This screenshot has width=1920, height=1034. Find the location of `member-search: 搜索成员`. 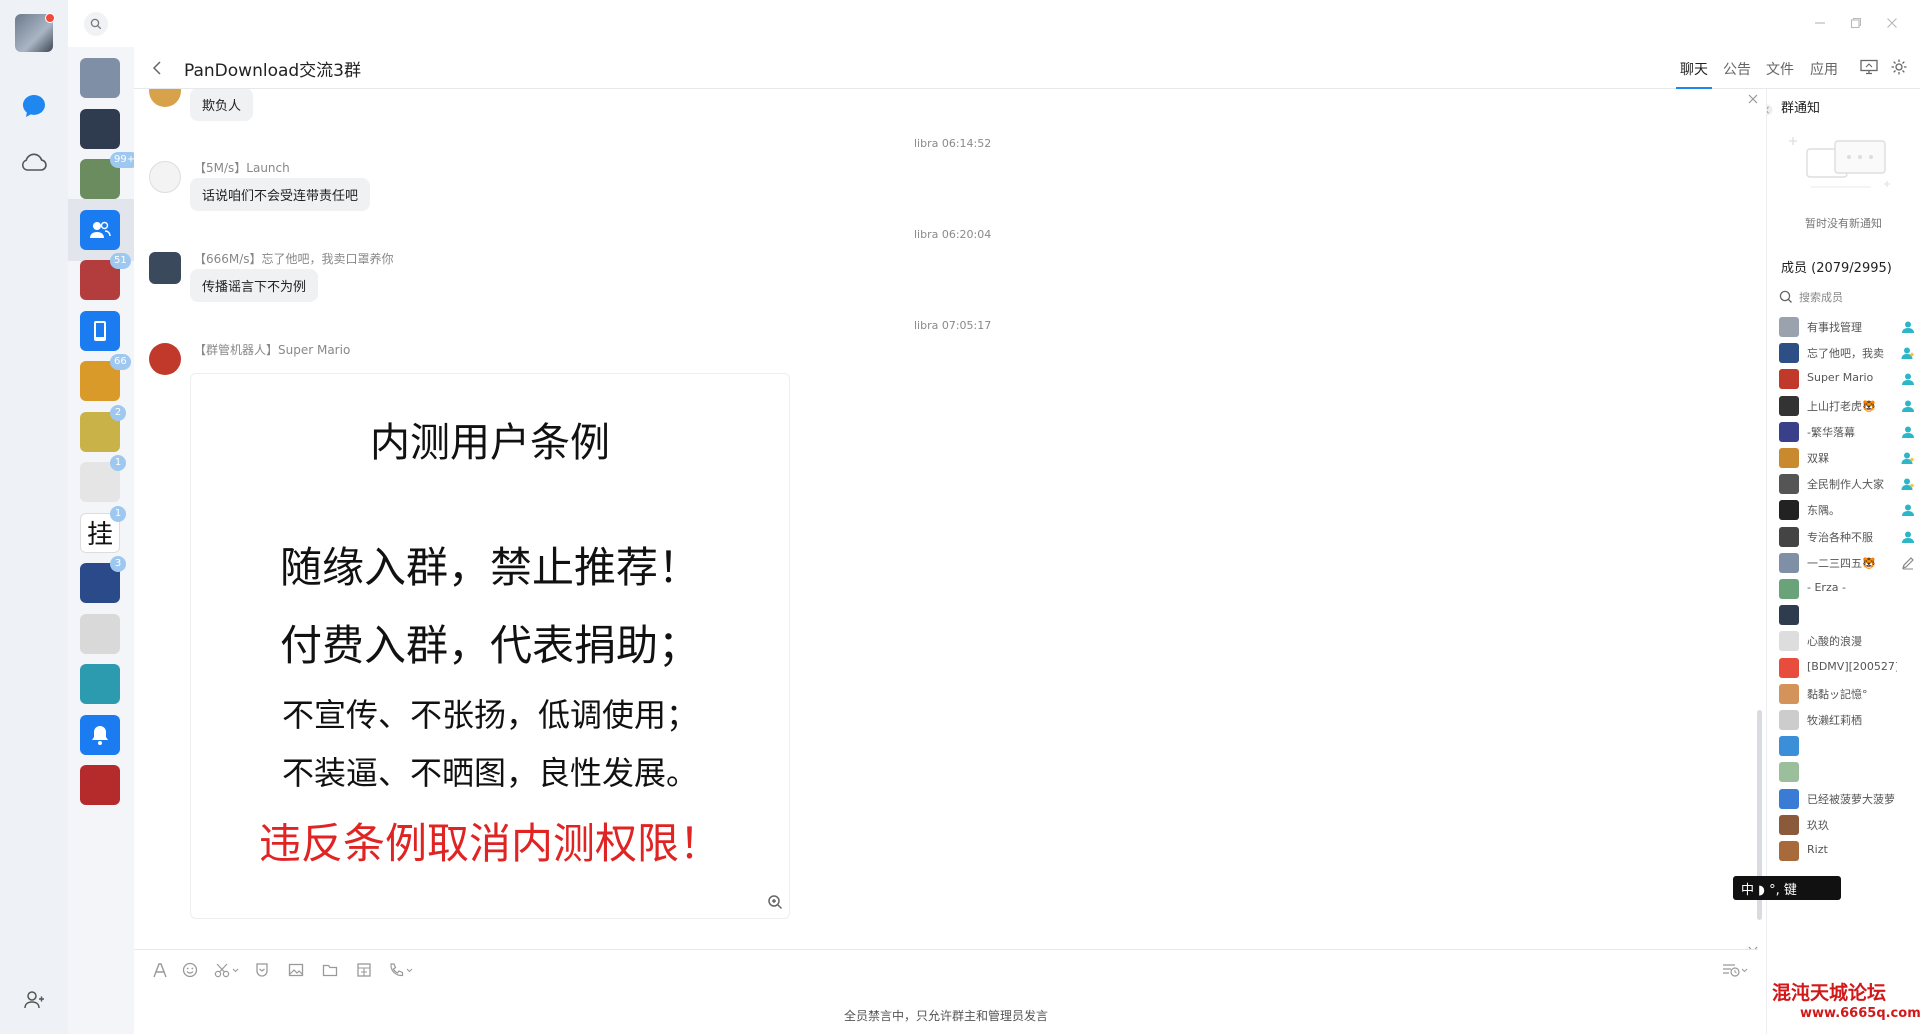

member-search: 搜索成员 is located at coordinates (1811, 297).